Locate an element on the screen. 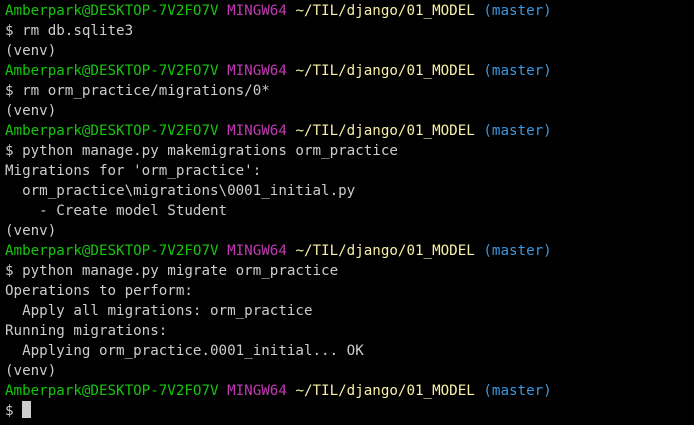  output-line: Operations to perform: is located at coordinates (349, 291).